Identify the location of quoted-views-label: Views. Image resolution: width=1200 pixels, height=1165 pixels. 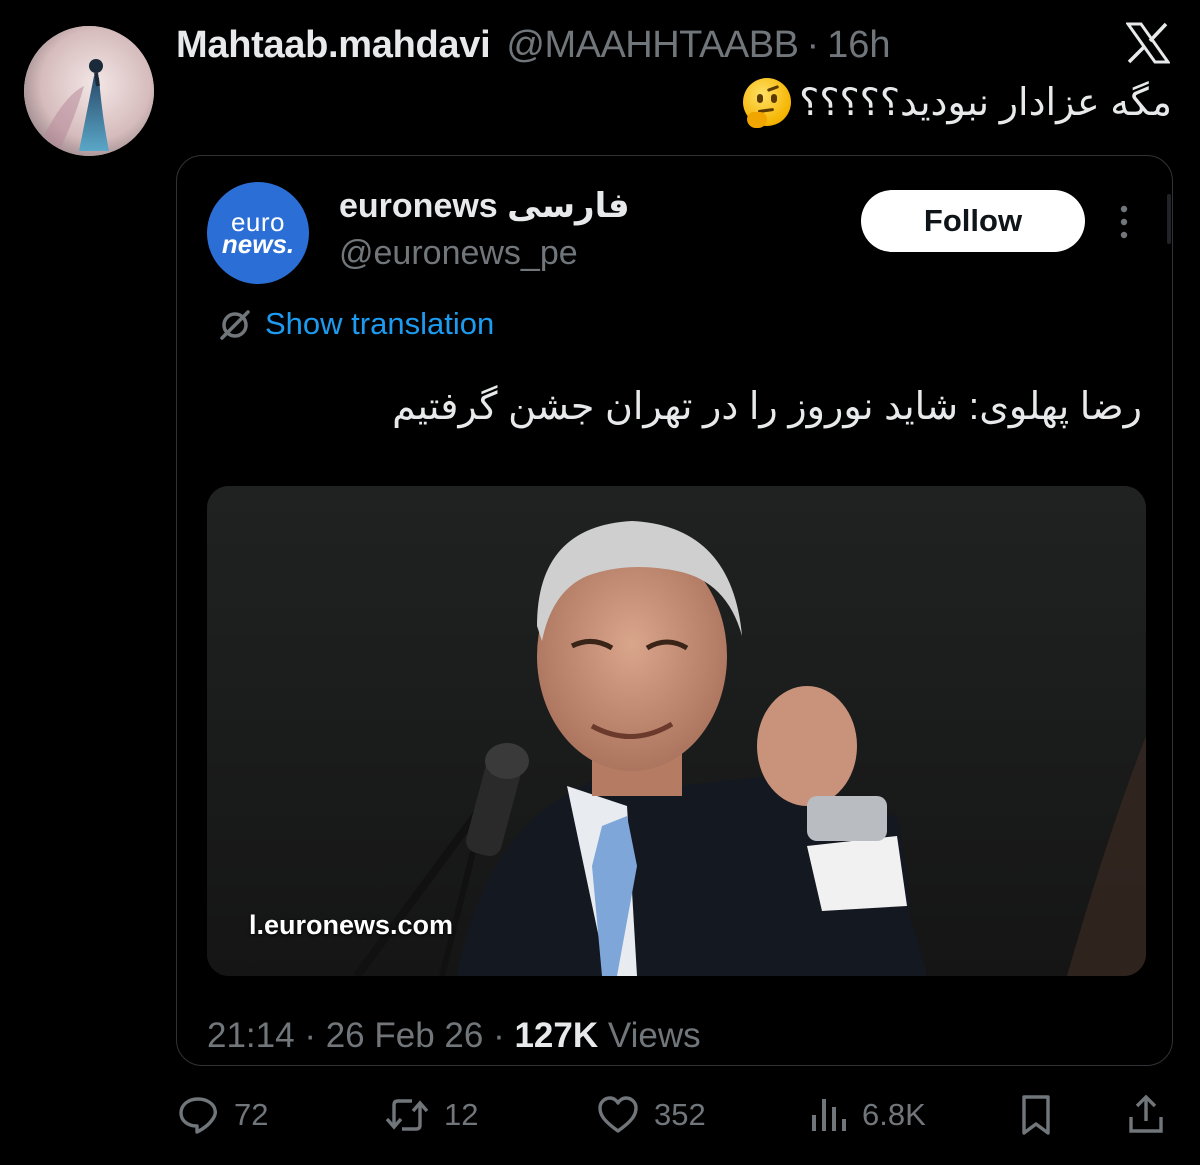
(654, 1035).